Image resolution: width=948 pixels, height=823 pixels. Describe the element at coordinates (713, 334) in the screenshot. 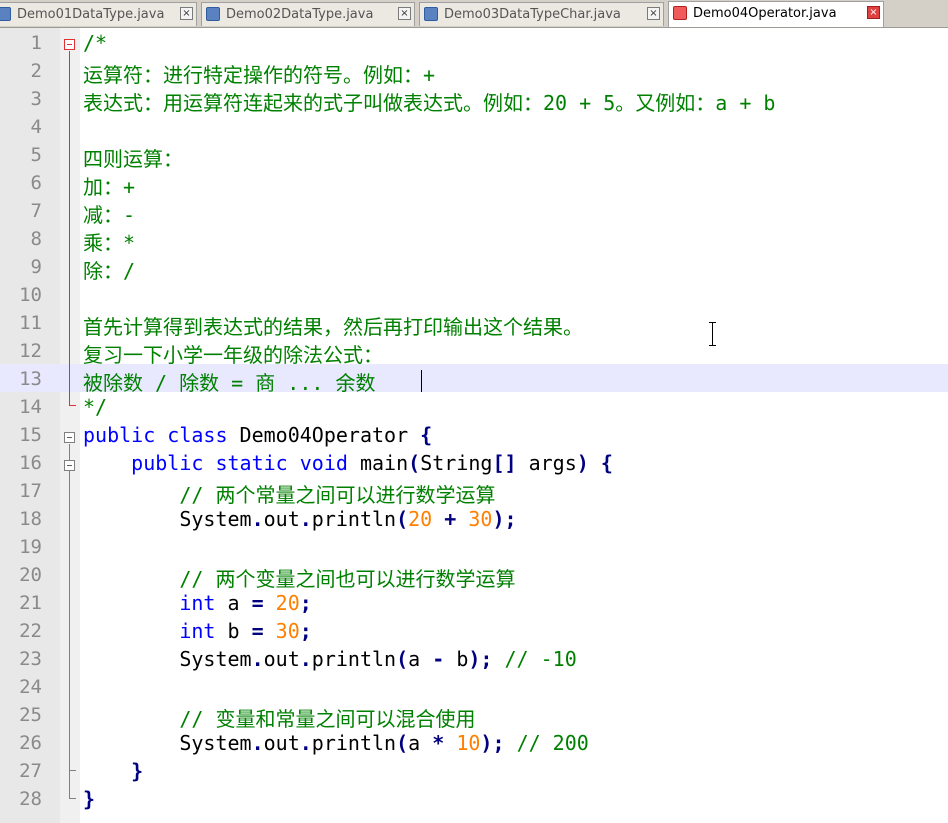

I see `ibeam-cursor-icon` at that location.